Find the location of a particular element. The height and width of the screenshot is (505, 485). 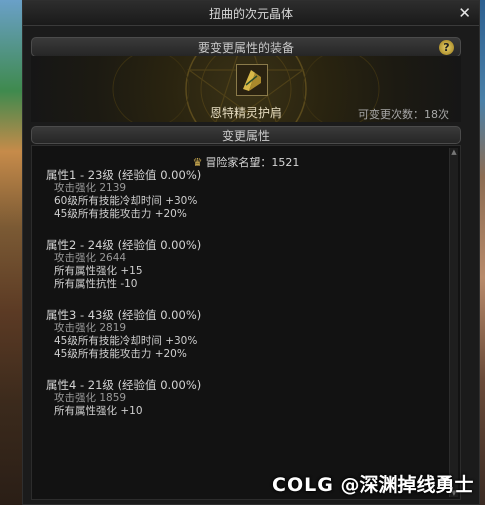

attribute-title: 属性3 - 43级 (经验值 0.00%) is located at coordinates (124, 315).